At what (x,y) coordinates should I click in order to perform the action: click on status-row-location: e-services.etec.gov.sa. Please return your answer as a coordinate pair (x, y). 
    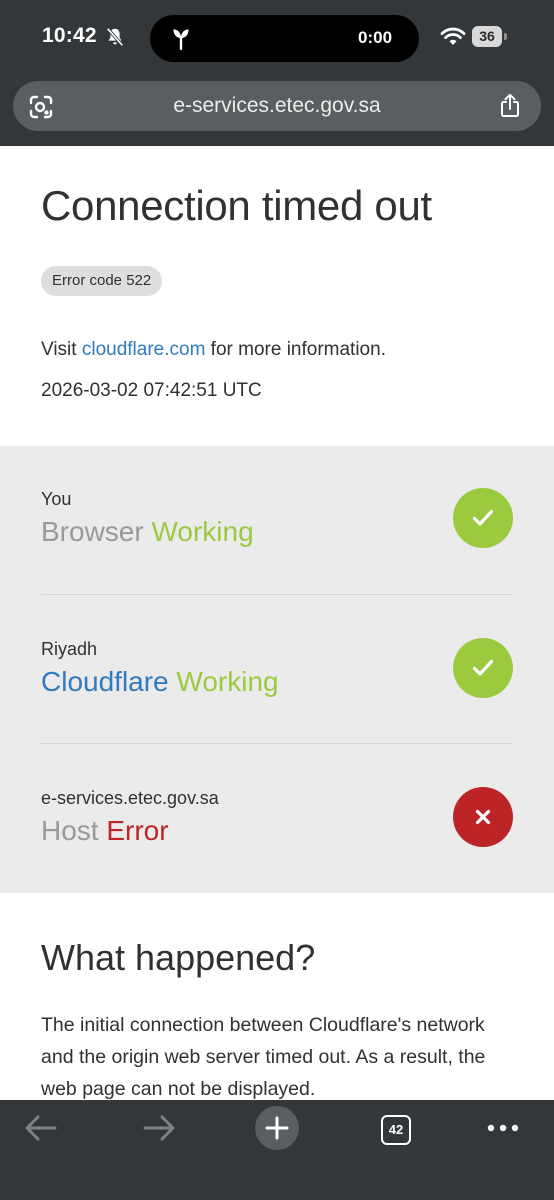
    Looking at the image, I should click on (130, 798).